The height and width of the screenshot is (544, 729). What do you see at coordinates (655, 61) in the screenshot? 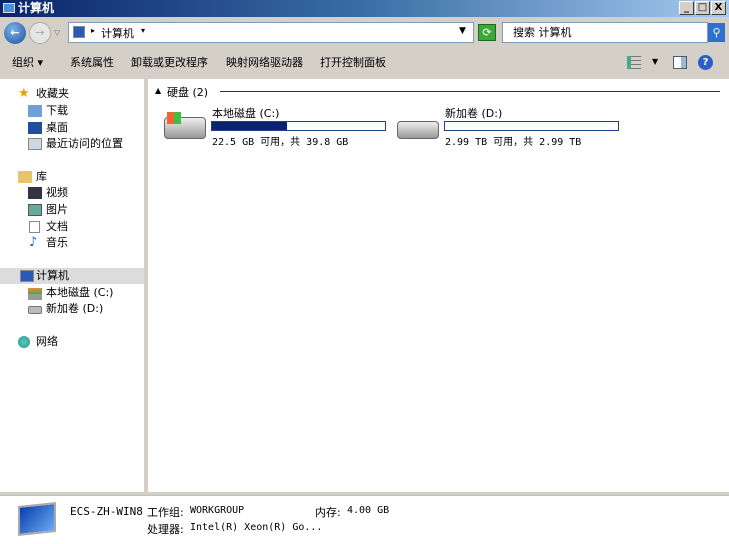
I see `view-dropdown-icon: ▼` at bounding box center [655, 61].